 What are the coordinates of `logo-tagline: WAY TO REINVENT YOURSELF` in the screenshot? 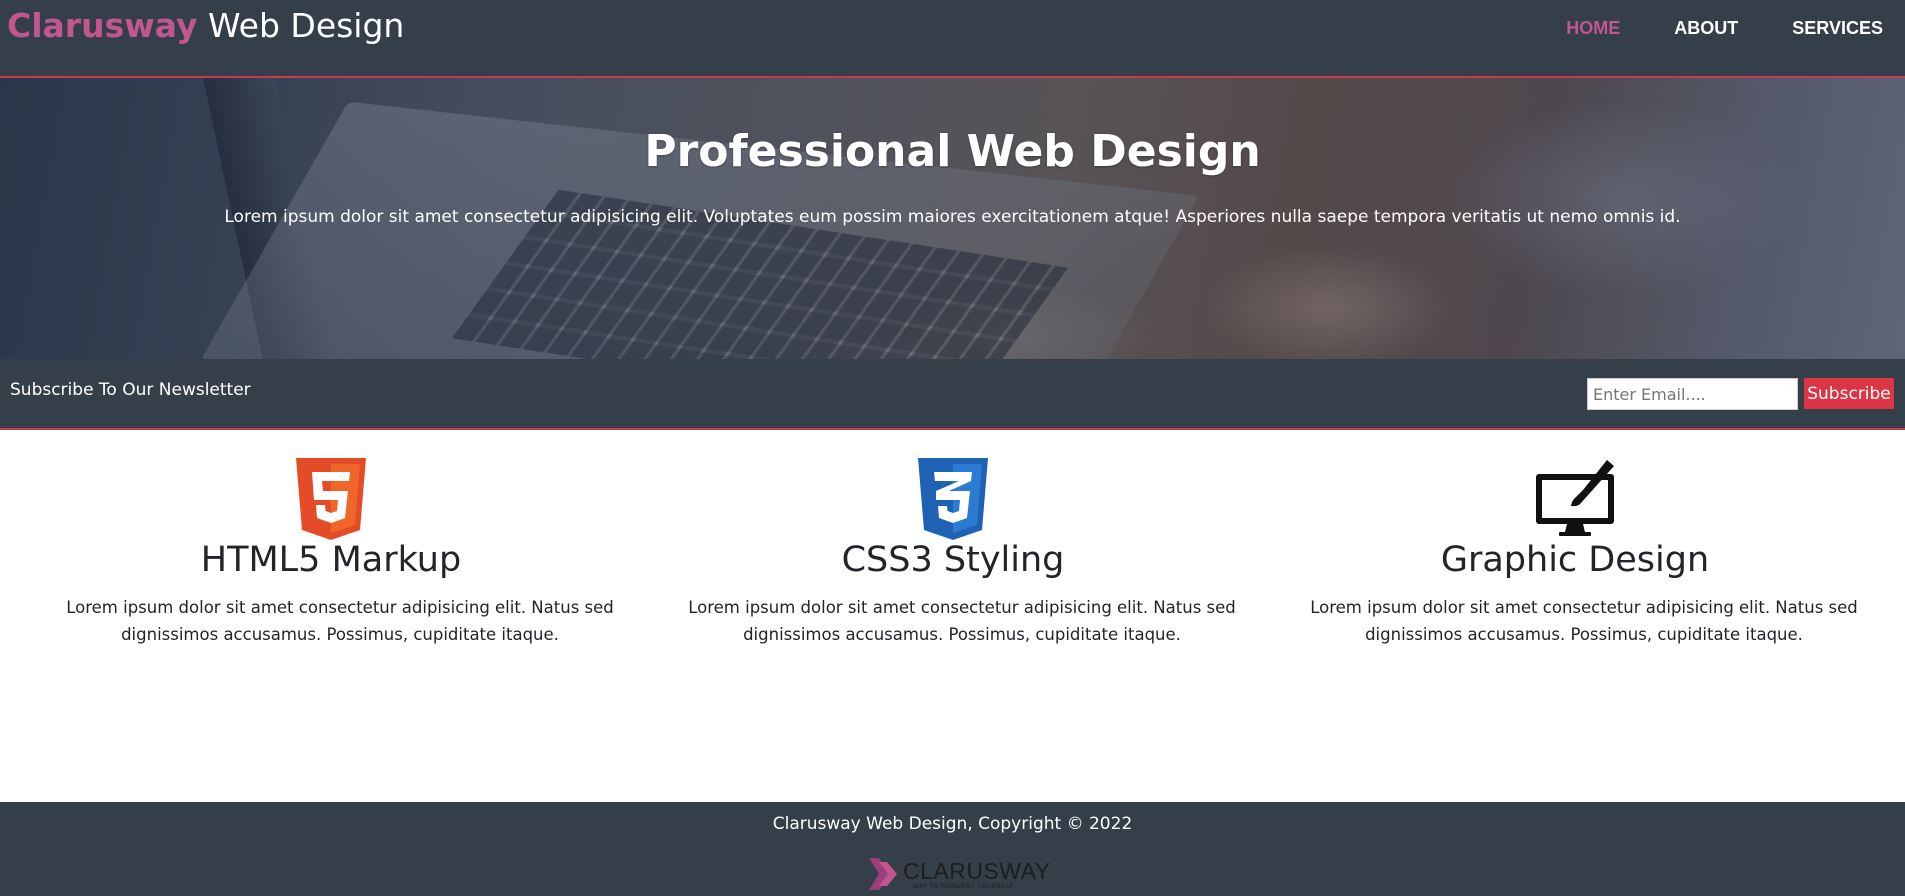 It's located at (963, 887).